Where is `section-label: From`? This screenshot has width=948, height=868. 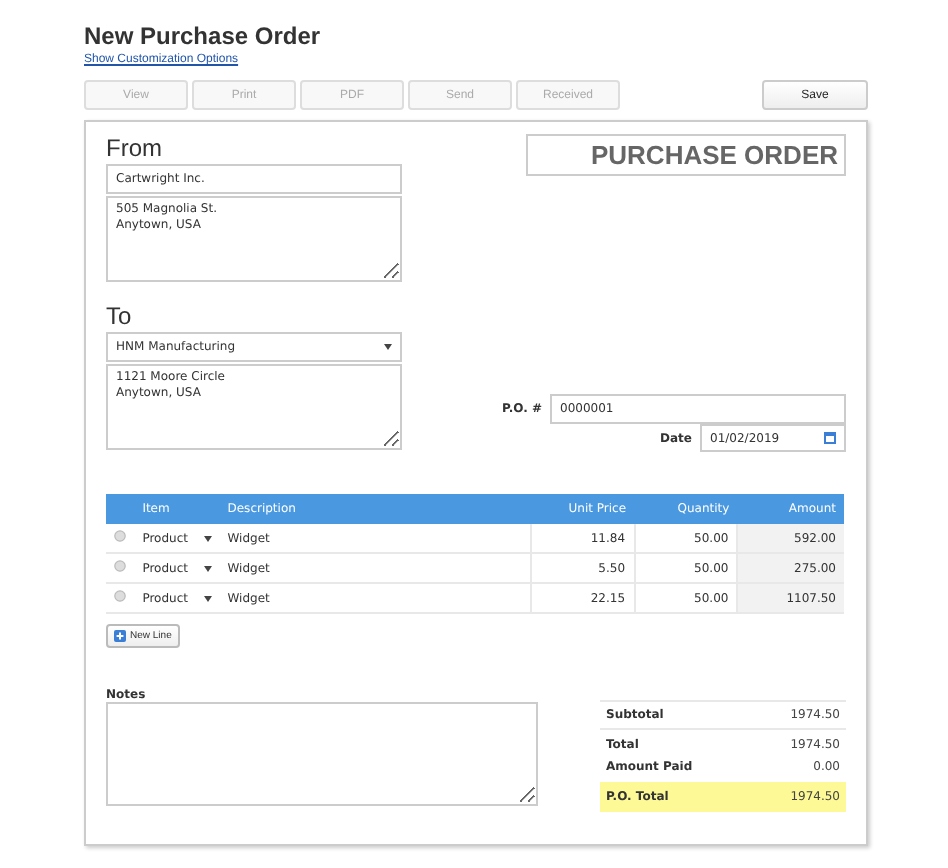 section-label: From is located at coordinates (135, 148).